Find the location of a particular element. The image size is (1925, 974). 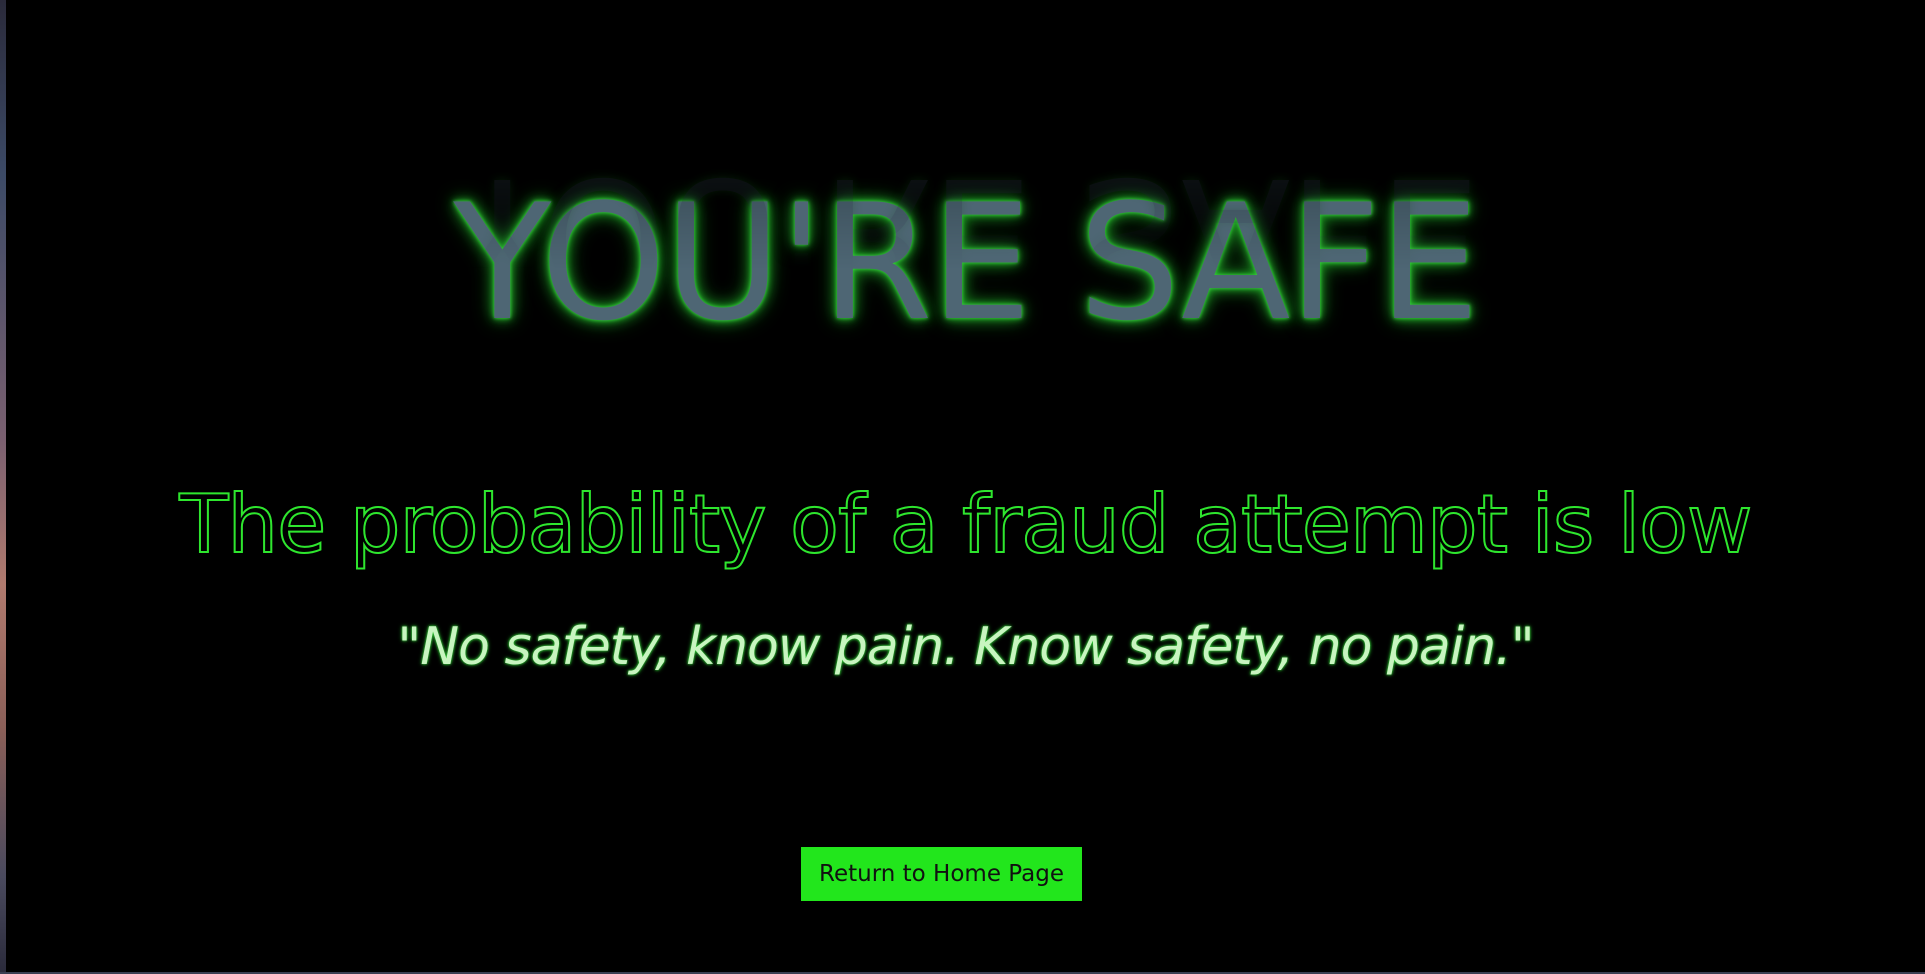

hero-title: YOU'RE SAFE is located at coordinates (966, 262).